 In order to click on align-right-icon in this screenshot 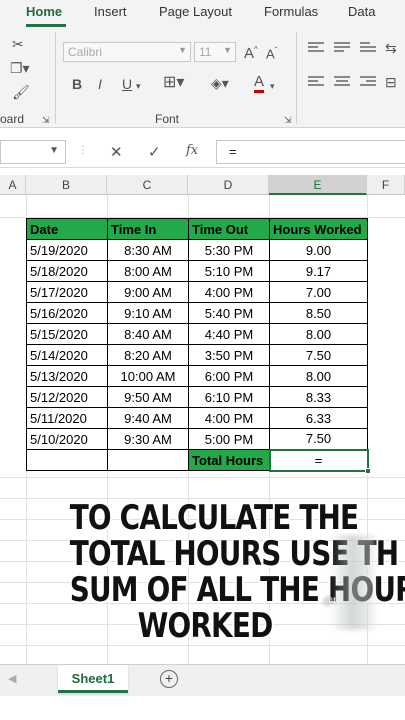, I will do `click(368, 82)`.